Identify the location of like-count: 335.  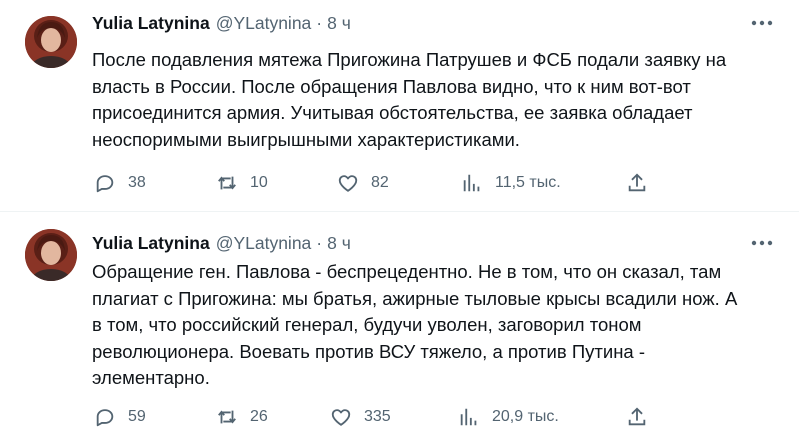
(377, 416).